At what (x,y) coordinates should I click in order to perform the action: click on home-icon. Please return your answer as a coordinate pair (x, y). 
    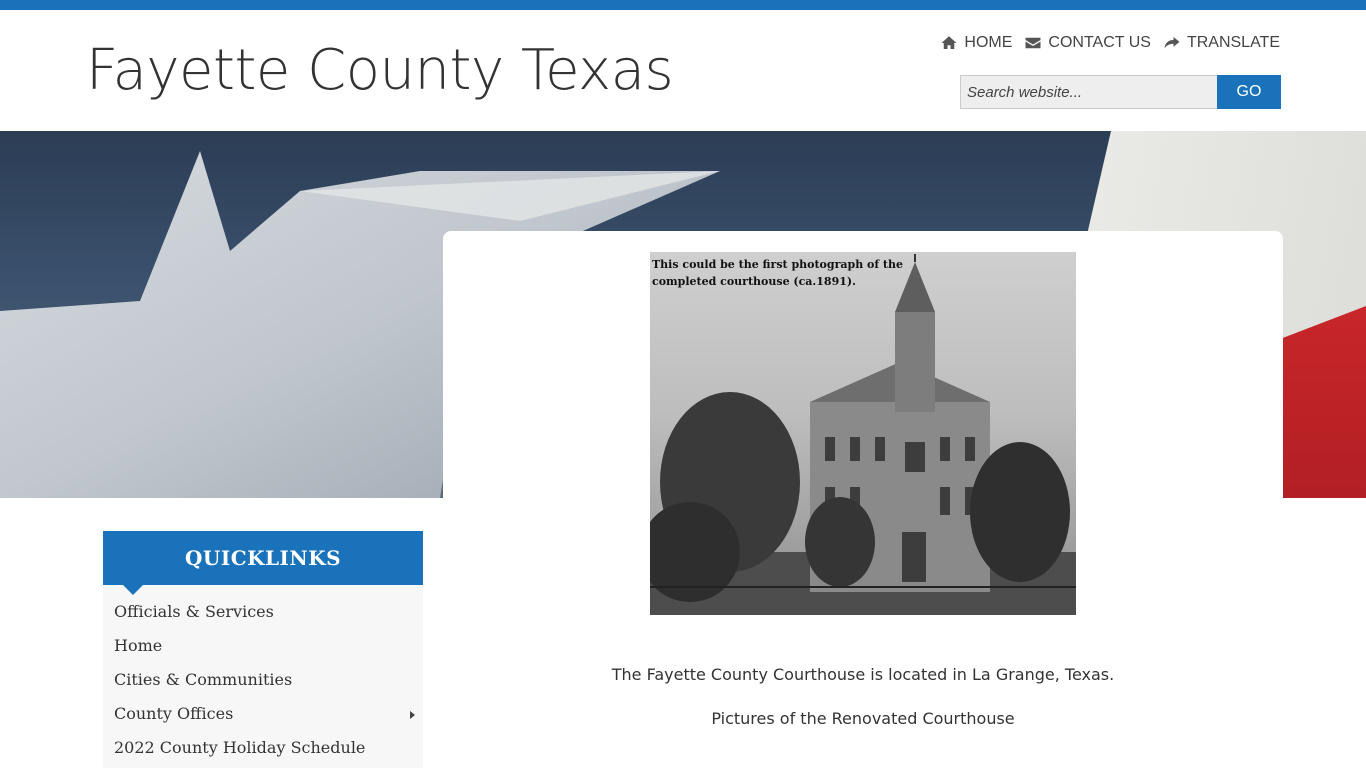
    Looking at the image, I should click on (949, 42).